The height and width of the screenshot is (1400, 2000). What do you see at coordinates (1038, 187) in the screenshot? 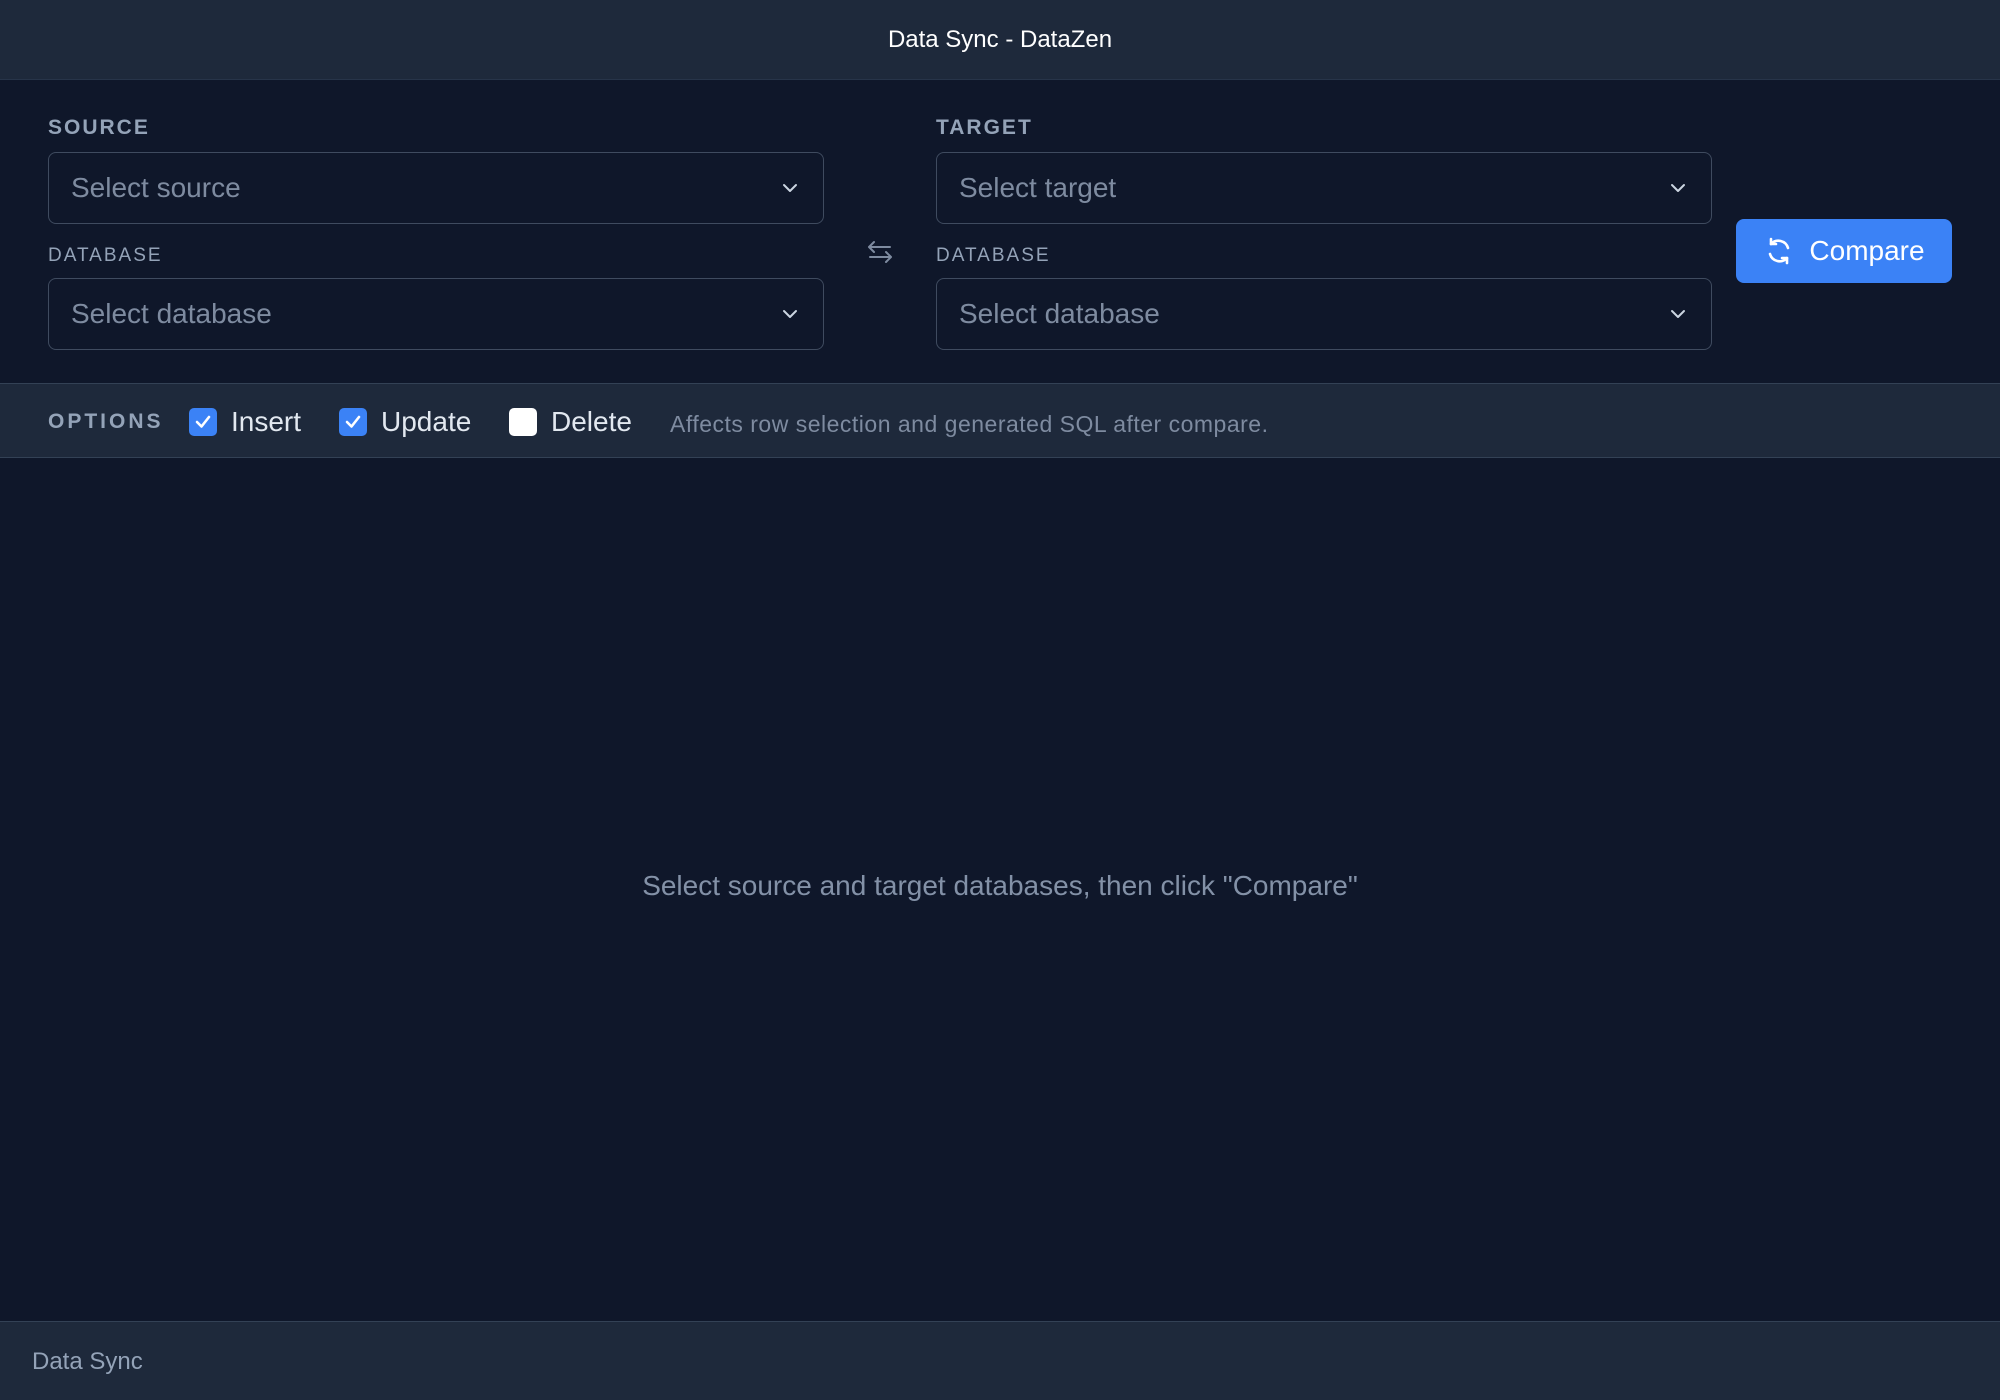
I see `target-select-placeholder: Select target` at bounding box center [1038, 187].